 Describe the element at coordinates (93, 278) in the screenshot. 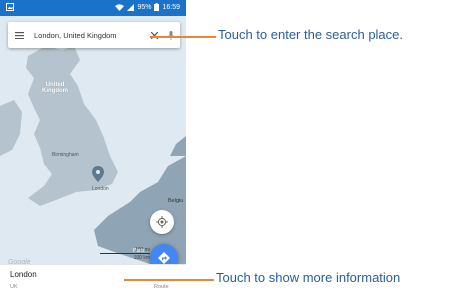

I see `place-bottom-sheet: London UK Route` at that location.